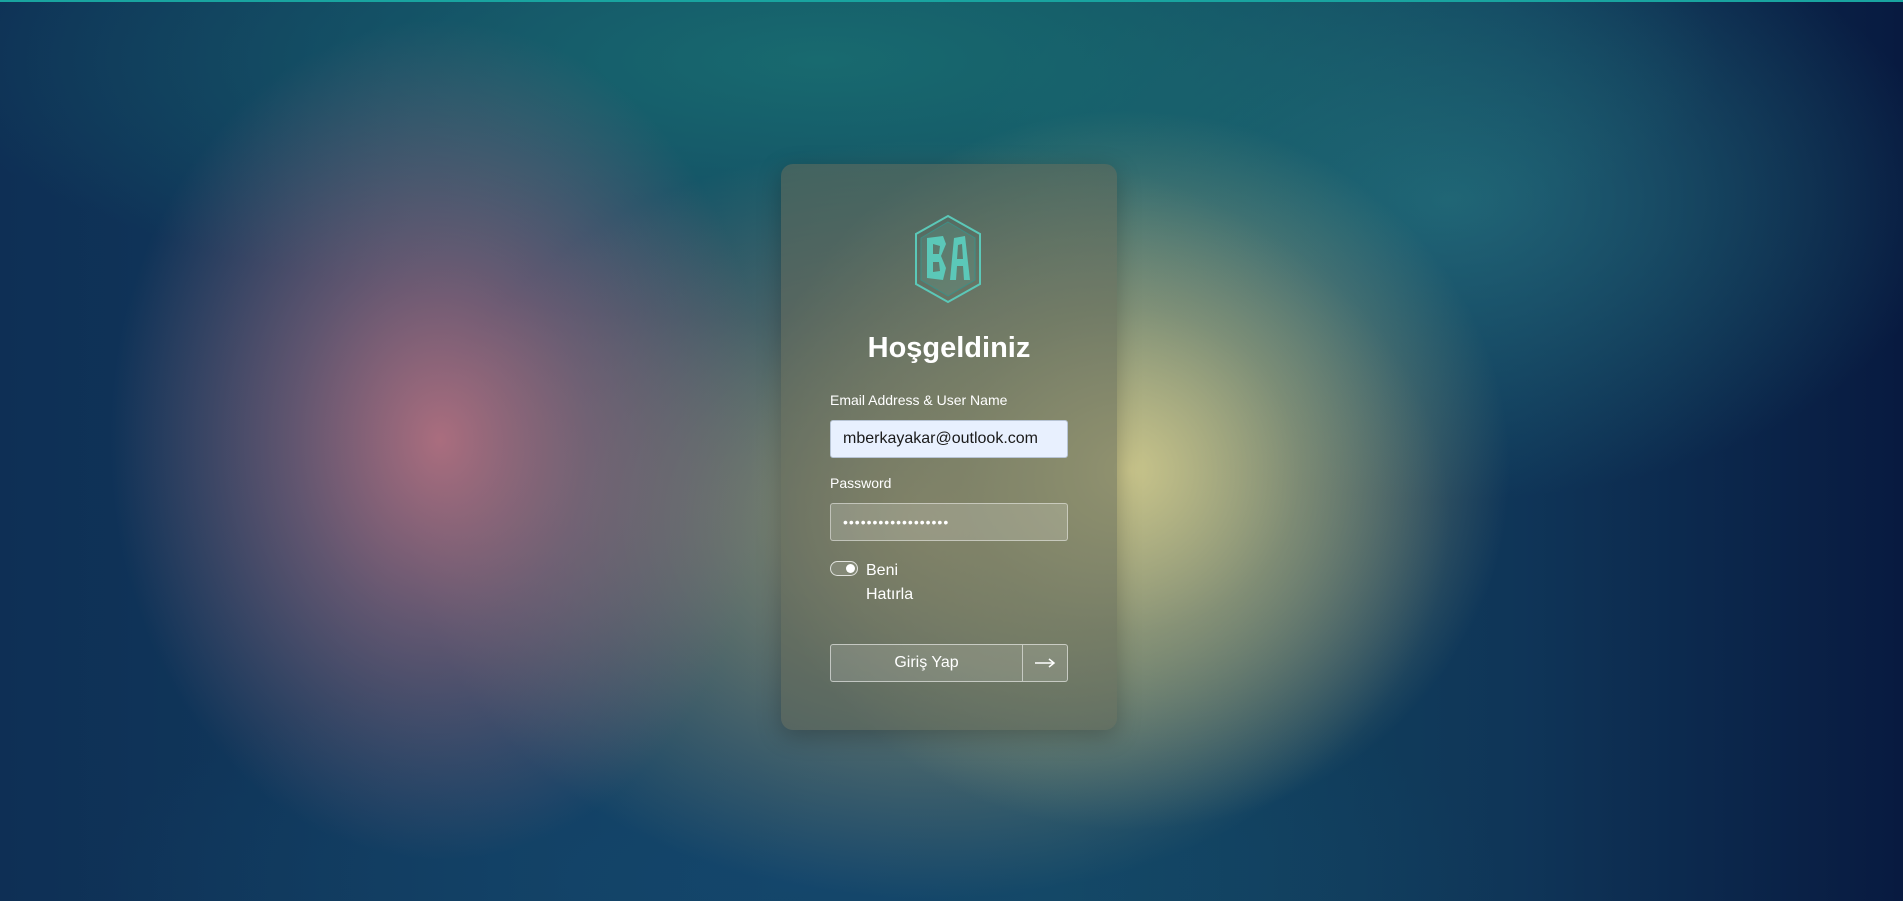 The image size is (1903, 901). I want to click on login-button: Giriş Yap, so click(926, 663).